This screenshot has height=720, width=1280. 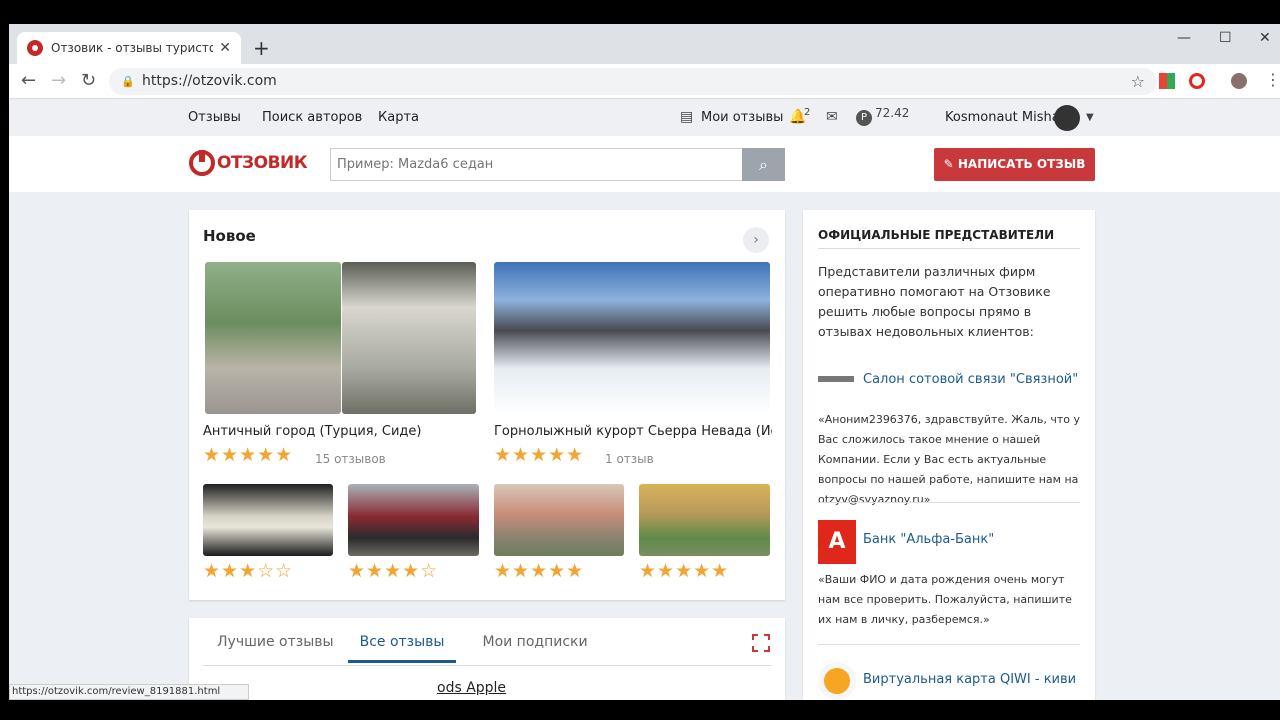 I want to click on profile-avatar-icon, so click(x=1239, y=81).